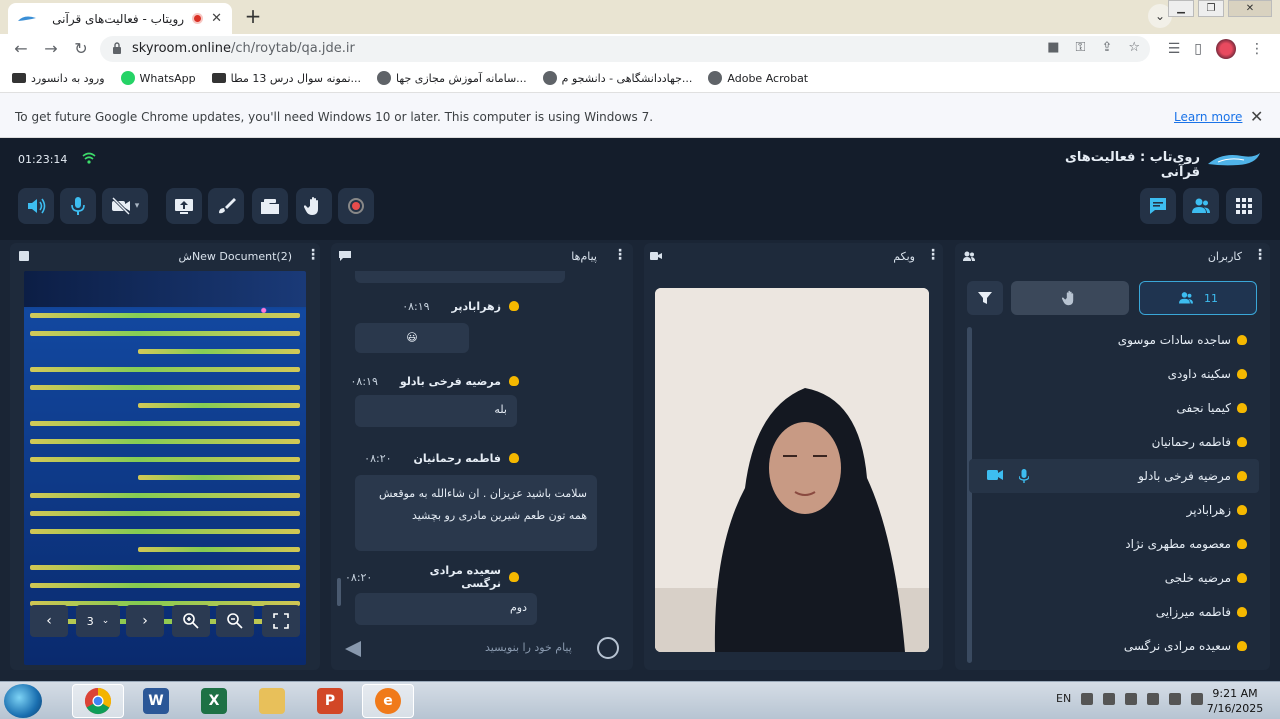 The image size is (1280, 719). What do you see at coordinates (1114, 646) in the screenshot?
I see `user-row: سعیده مرادی نرگسی` at bounding box center [1114, 646].